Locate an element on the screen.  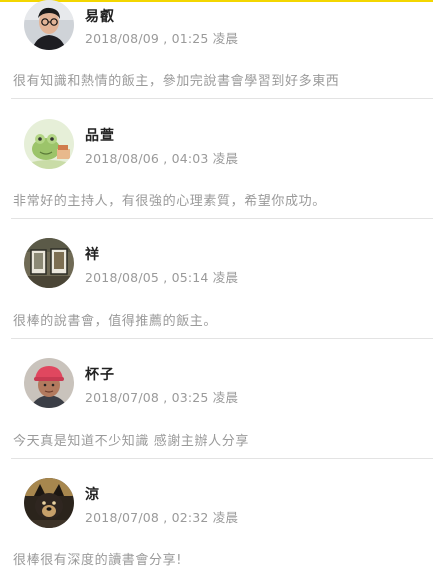
person-glasses-avatar is located at coordinates (49, 25).